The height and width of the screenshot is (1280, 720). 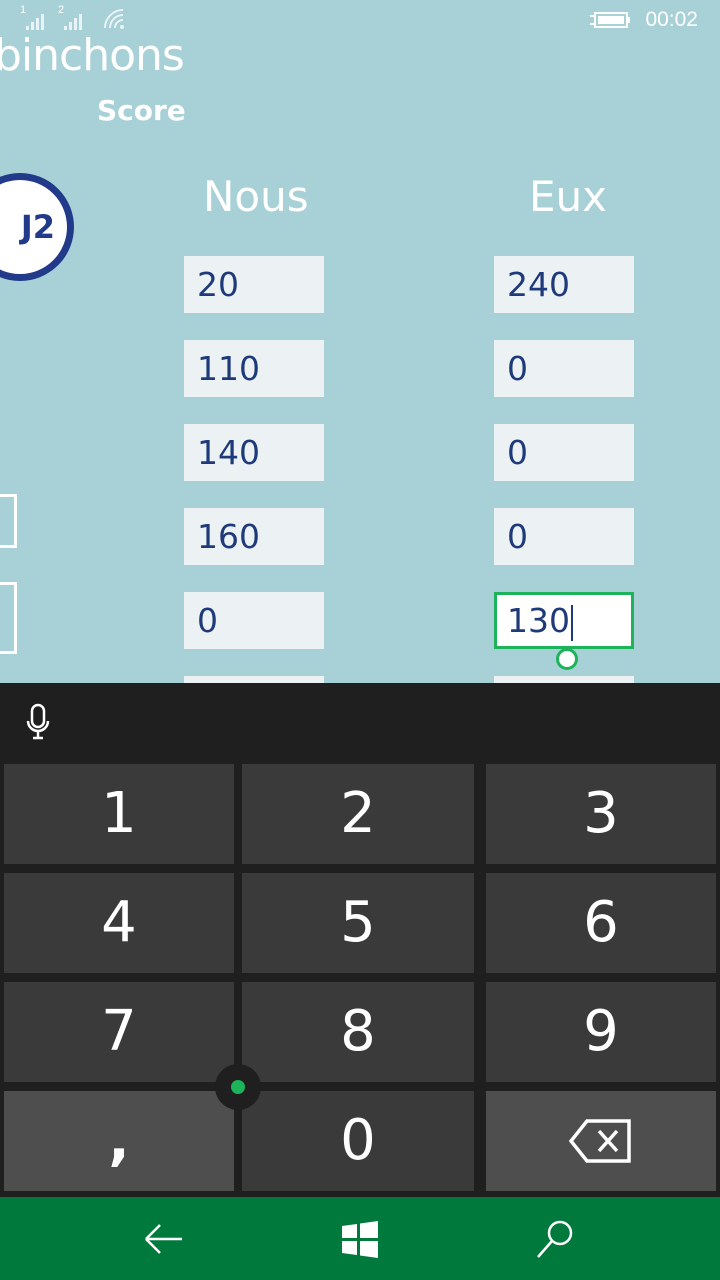 What do you see at coordinates (141, 110) in the screenshot?
I see `page-subtitle: Score` at bounding box center [141, 110].